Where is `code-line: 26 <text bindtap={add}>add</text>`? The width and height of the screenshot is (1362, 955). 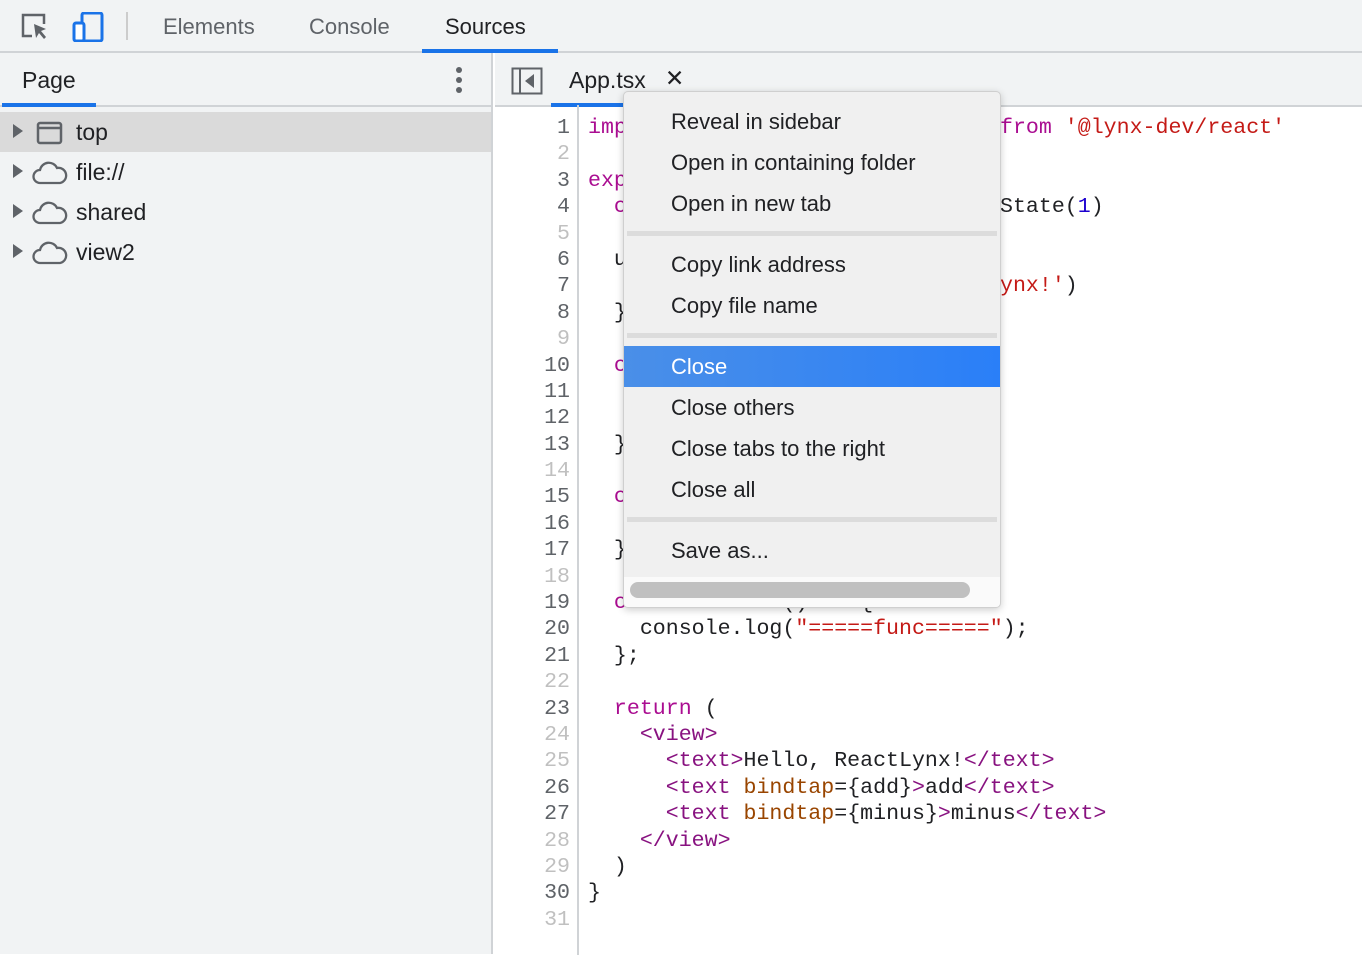 code-line: 26 <text bindtap={add}>add</text> is located at coordinates (928, 788).